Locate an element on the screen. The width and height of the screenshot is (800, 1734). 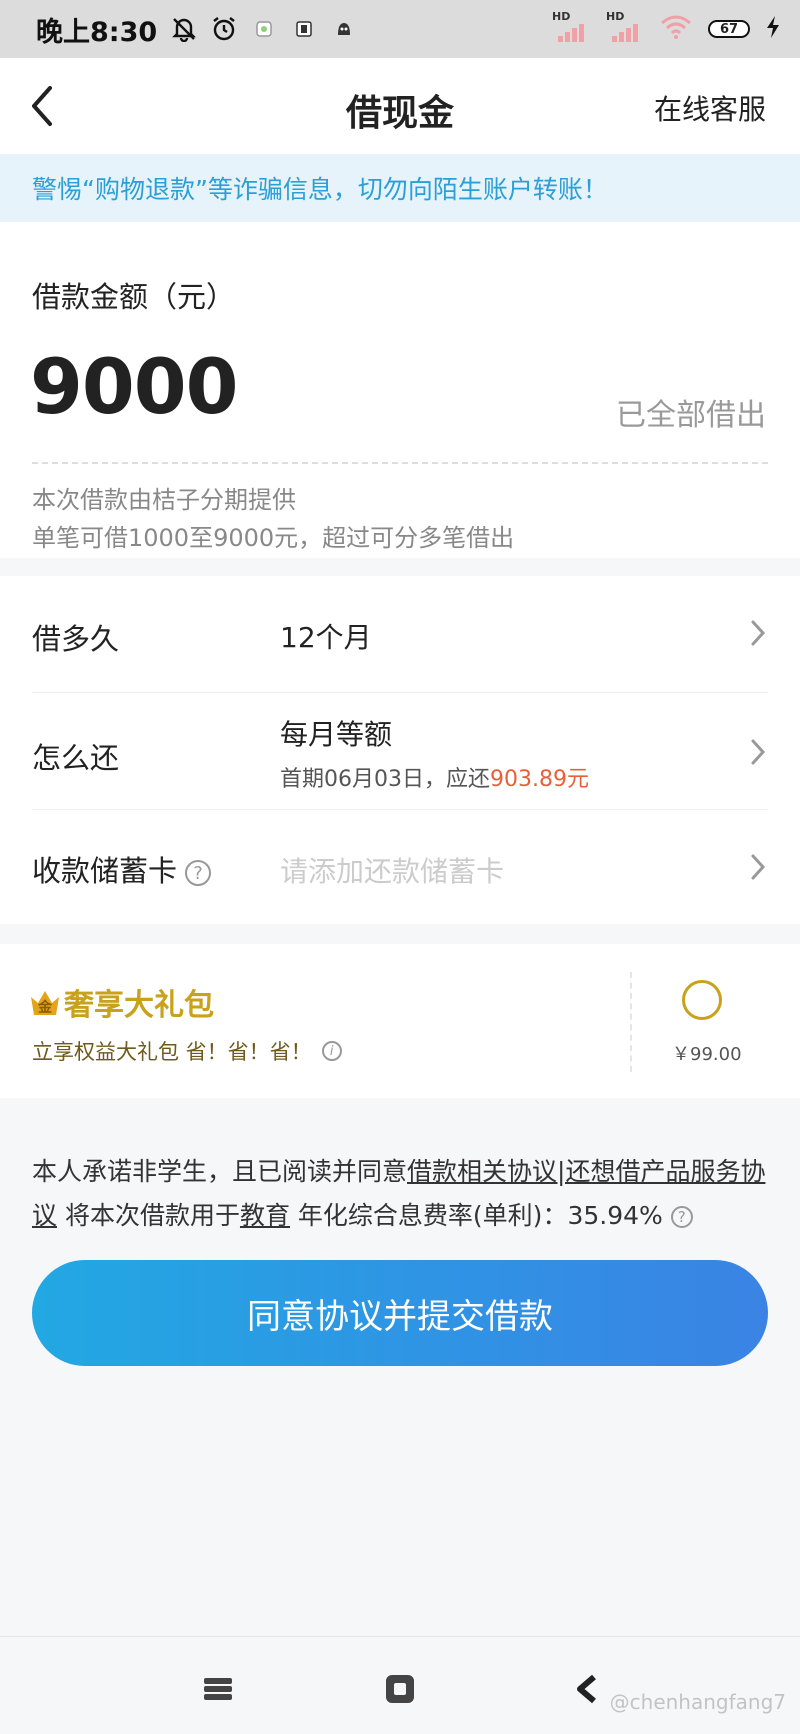
chevron-left-icon is located at coordinates (42, 106).